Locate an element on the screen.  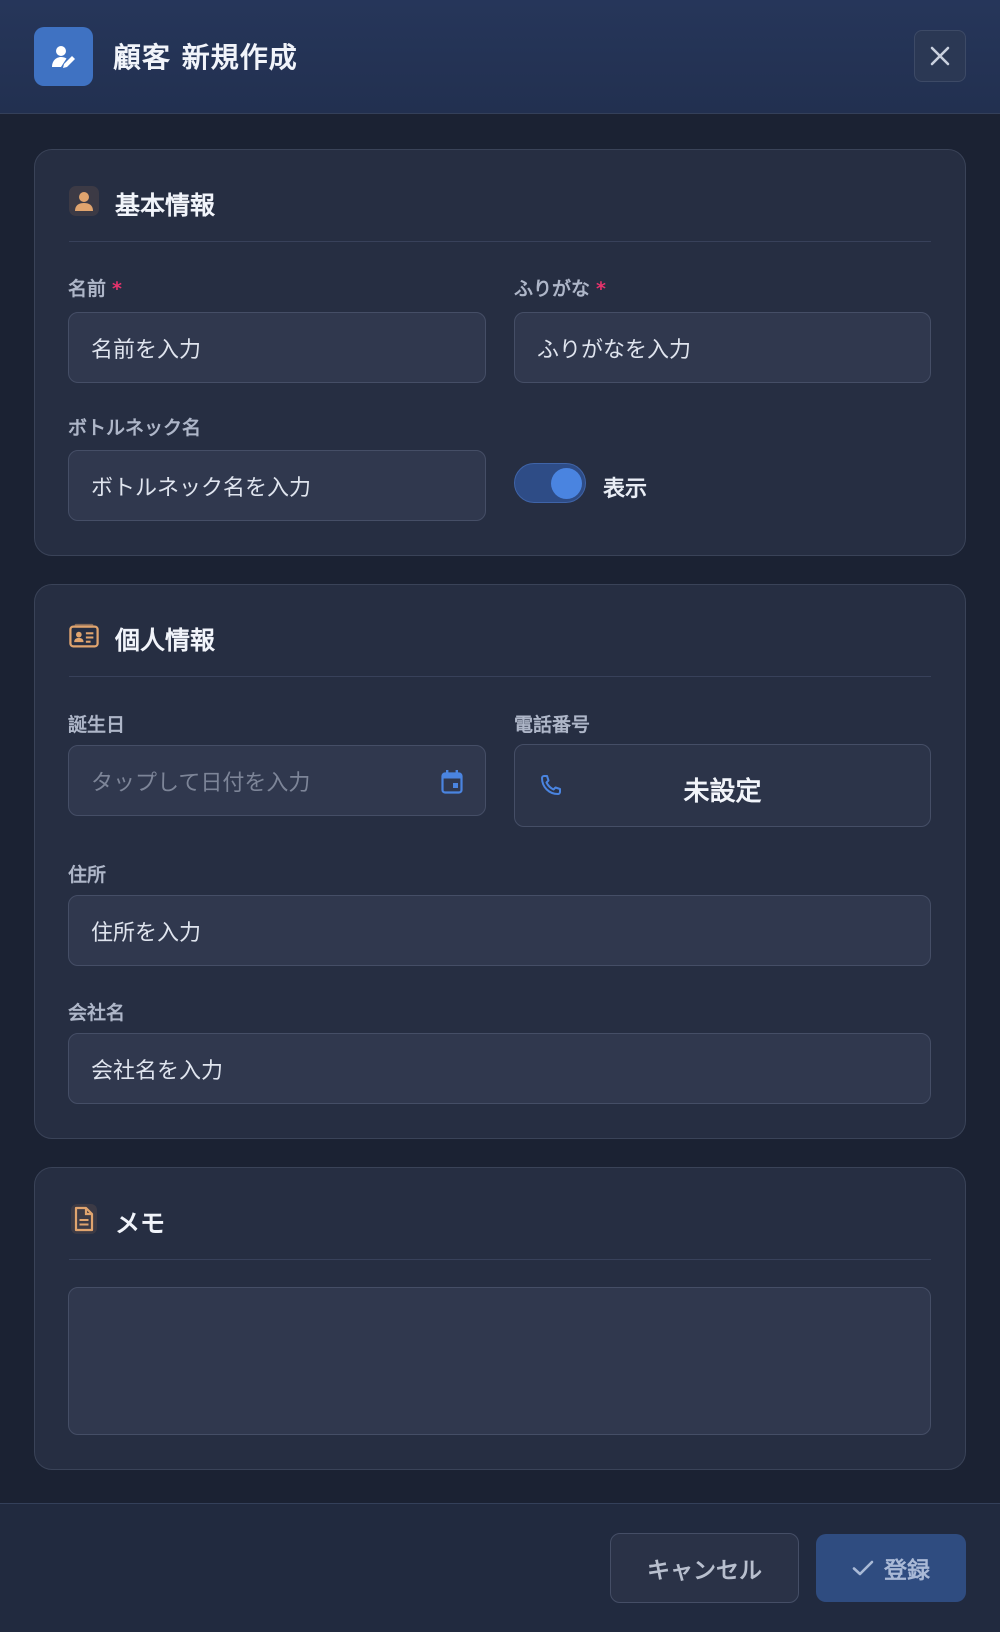
person-icon is located at coordinates (84, 201).